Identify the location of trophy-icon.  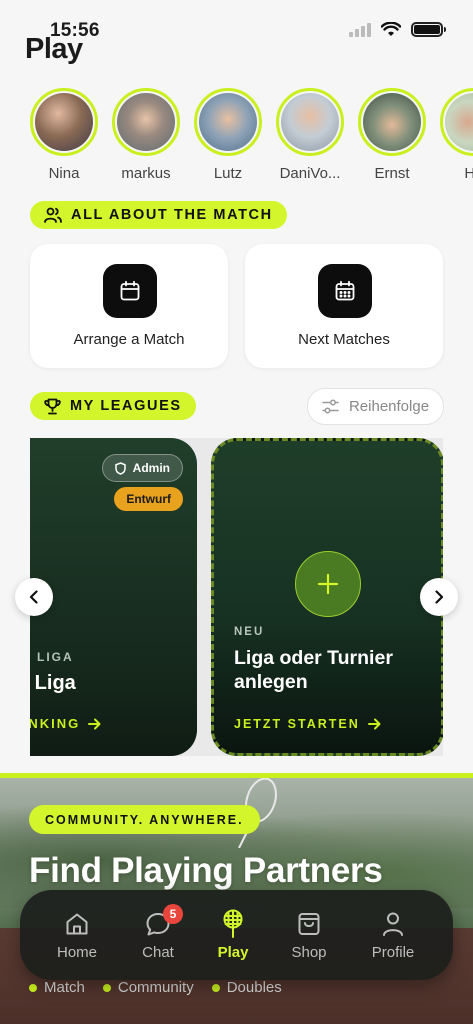
(52, 406).